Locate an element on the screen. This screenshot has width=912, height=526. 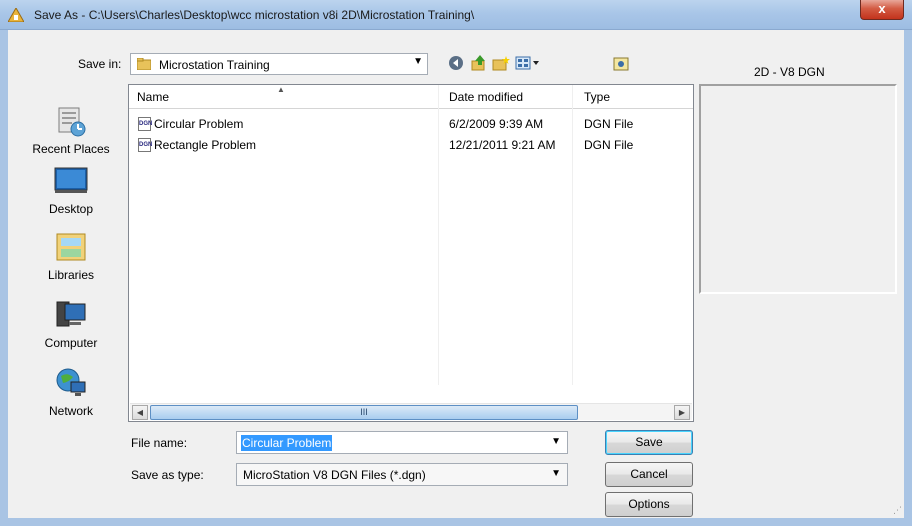
place-label: Computer is located at coordinates (71, 343).